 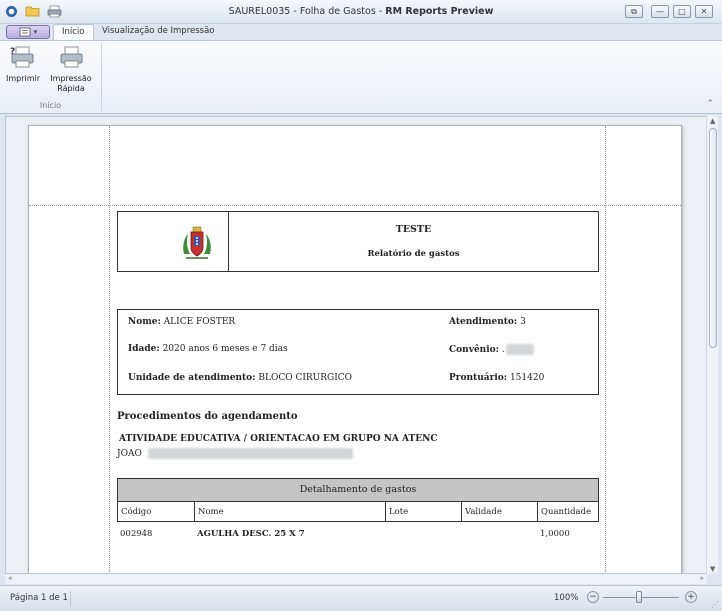 I want to click on column-header-lote: Lote, so click(x=424, y=512).